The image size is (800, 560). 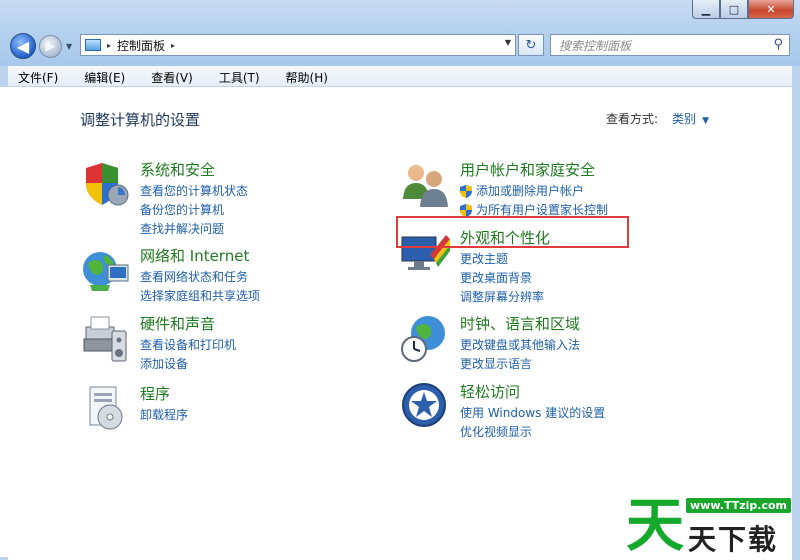 I want to click on category-links: 查看设备和打印机 添加设备, so click(x=188, y=355).